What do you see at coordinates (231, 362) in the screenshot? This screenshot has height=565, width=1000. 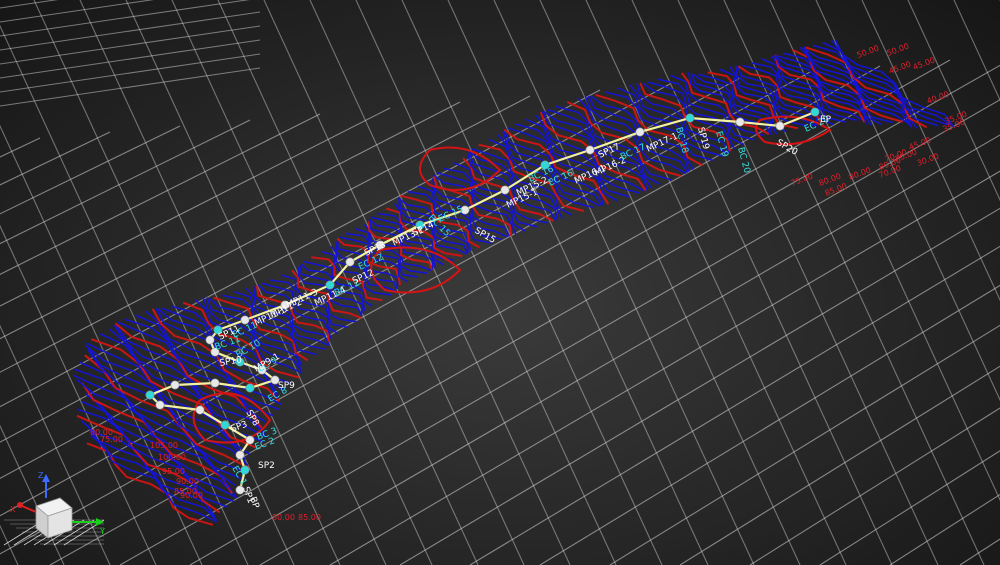 I see `alignment-label: SP10` at bounding box center [231, 362].